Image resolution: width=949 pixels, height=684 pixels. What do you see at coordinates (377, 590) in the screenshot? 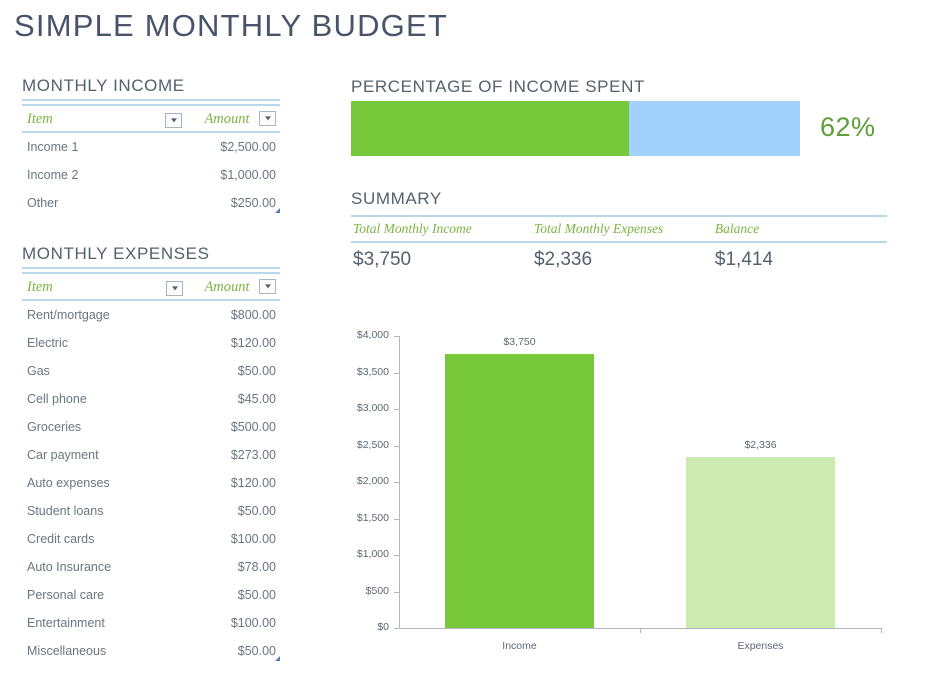
I see `chart-y-tick-label: $500` at bounding box center [377, 590].